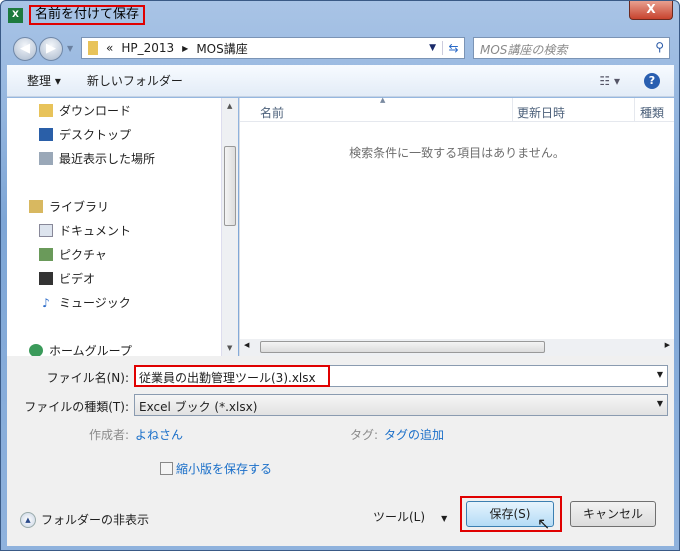 The width and height of the screenshot is (680, 551). I want to click on filetype-dropdown-icon: ▼, so click(660, 403).